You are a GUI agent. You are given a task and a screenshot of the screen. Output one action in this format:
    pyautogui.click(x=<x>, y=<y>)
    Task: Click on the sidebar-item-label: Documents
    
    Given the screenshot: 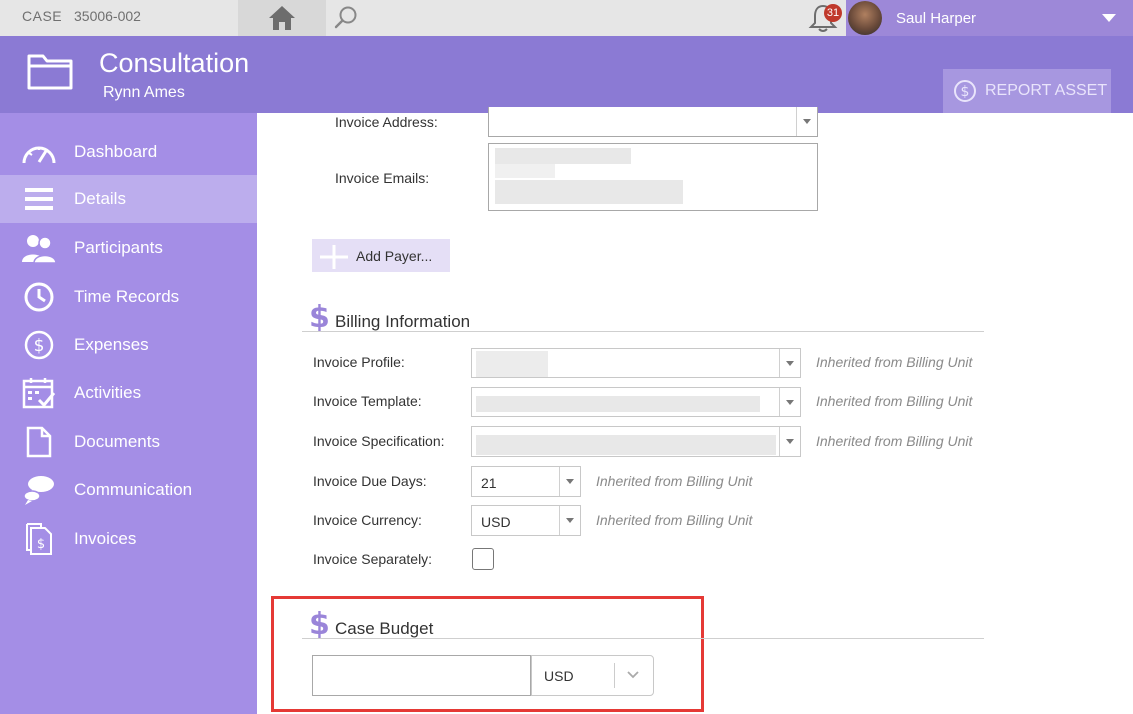 What is the action you would take?
    pyautogui.click(x=117, y=441)
    